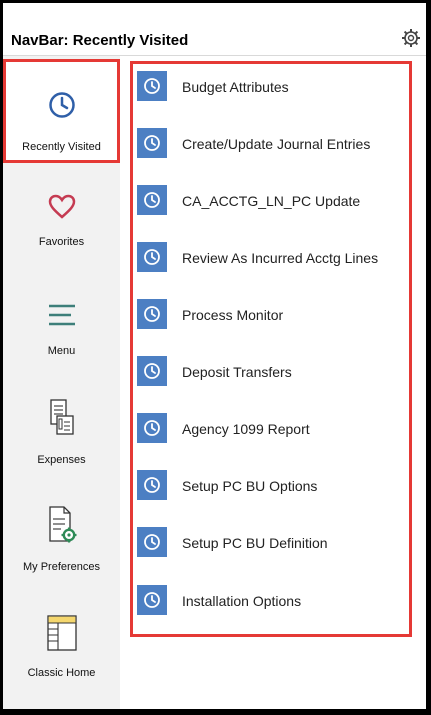  What do you see at coordinates (61, 460) in the screenshot?
I see `sidebar-item-label: Expenses` at bounding box center [61, 460].